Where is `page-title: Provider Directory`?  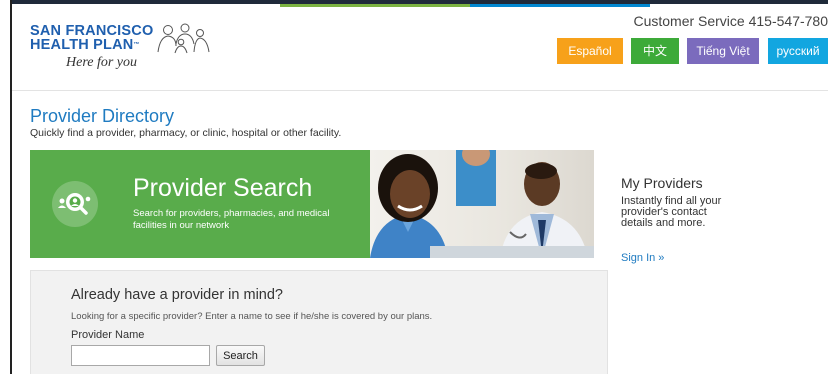
page-title: Provider Directory is located at coordinates (102, 116).